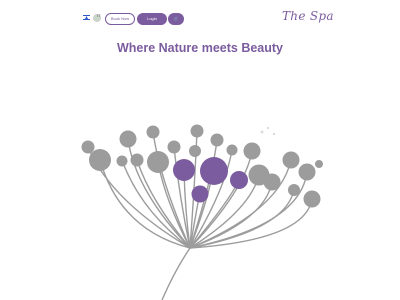 The height and width of the screenshot is (300, 400). Describe the element at coordinates (176, 273) in the screenshot. I see `main-stem` at that location.